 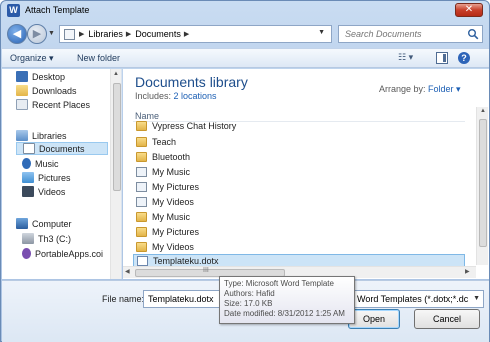 I want to click on search-icon, so click(x=473, y=34).